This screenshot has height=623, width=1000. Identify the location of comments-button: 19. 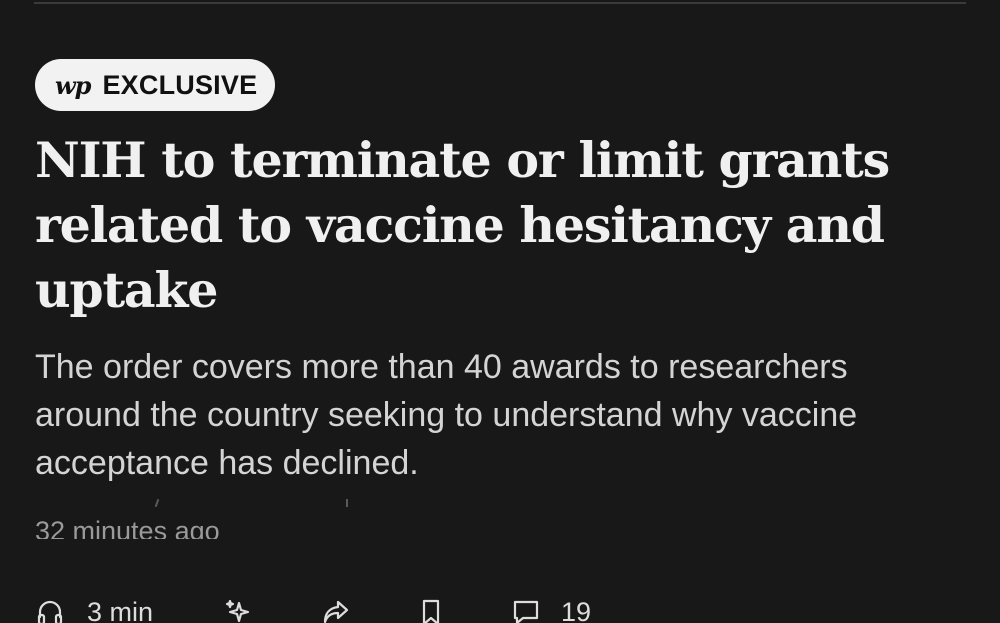
(551, 607).